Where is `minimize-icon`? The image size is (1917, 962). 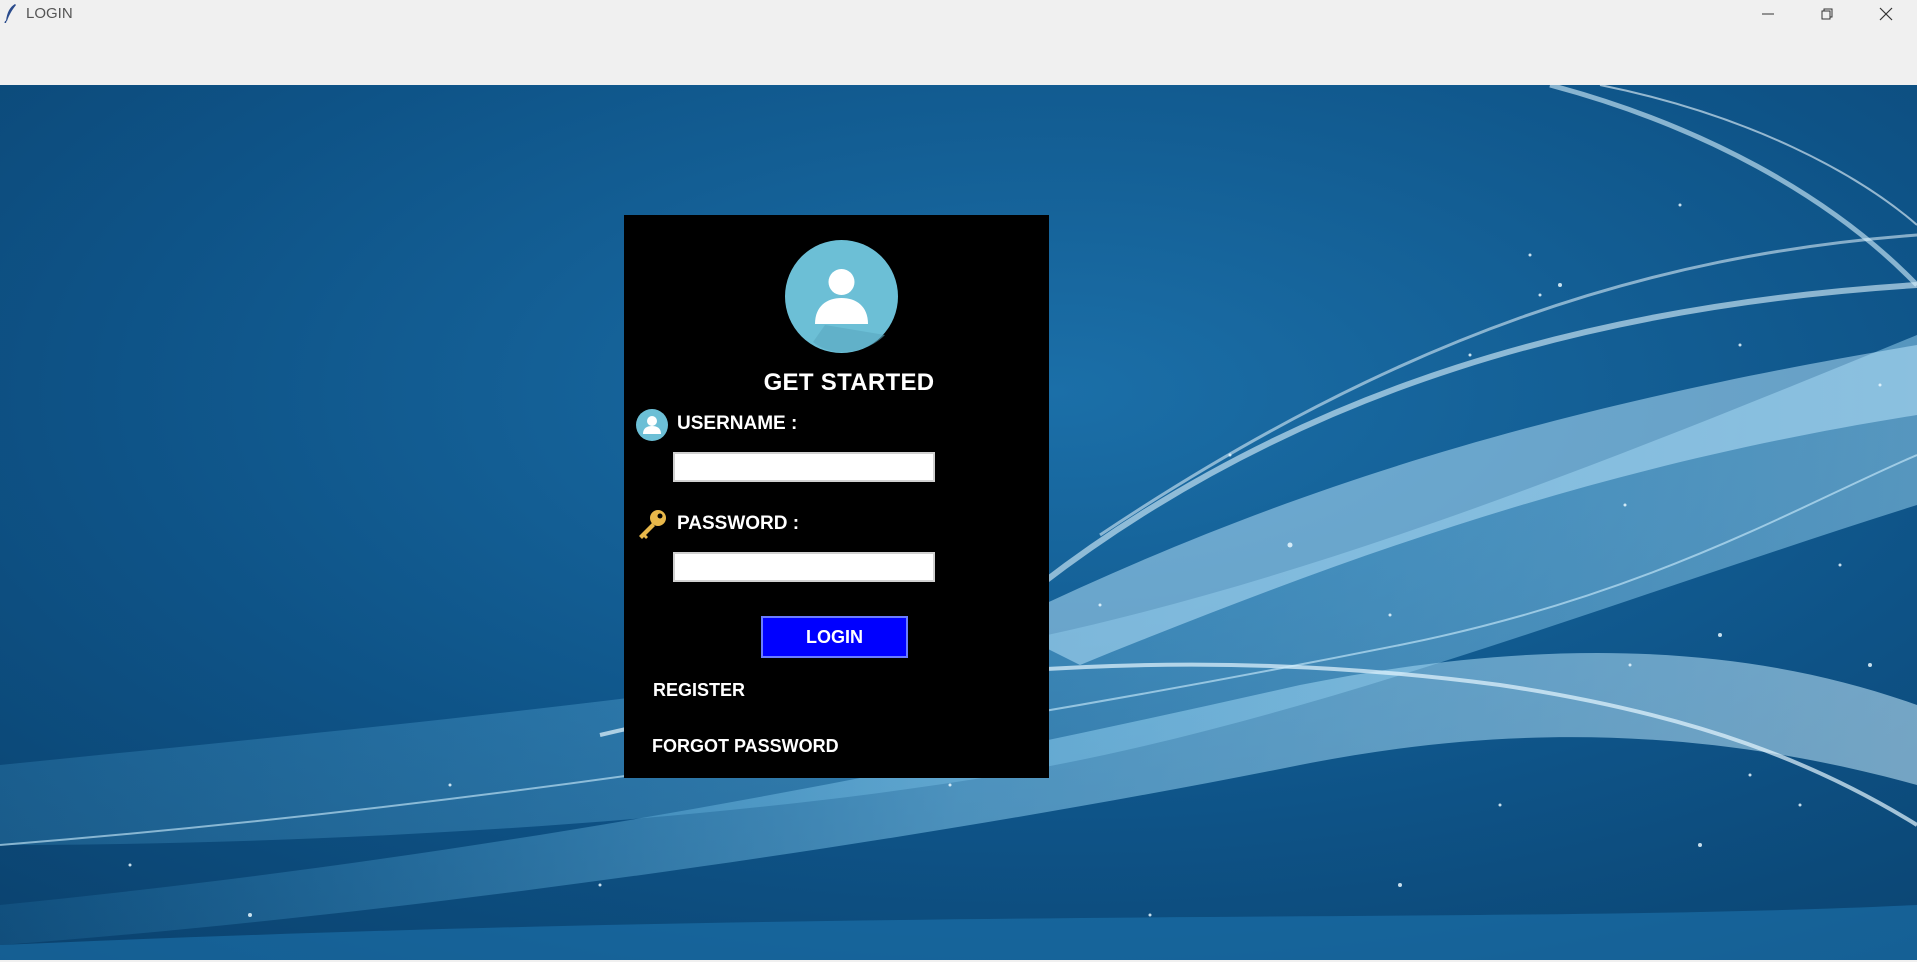 minimize-icon is located at coordinates (1768, 13).